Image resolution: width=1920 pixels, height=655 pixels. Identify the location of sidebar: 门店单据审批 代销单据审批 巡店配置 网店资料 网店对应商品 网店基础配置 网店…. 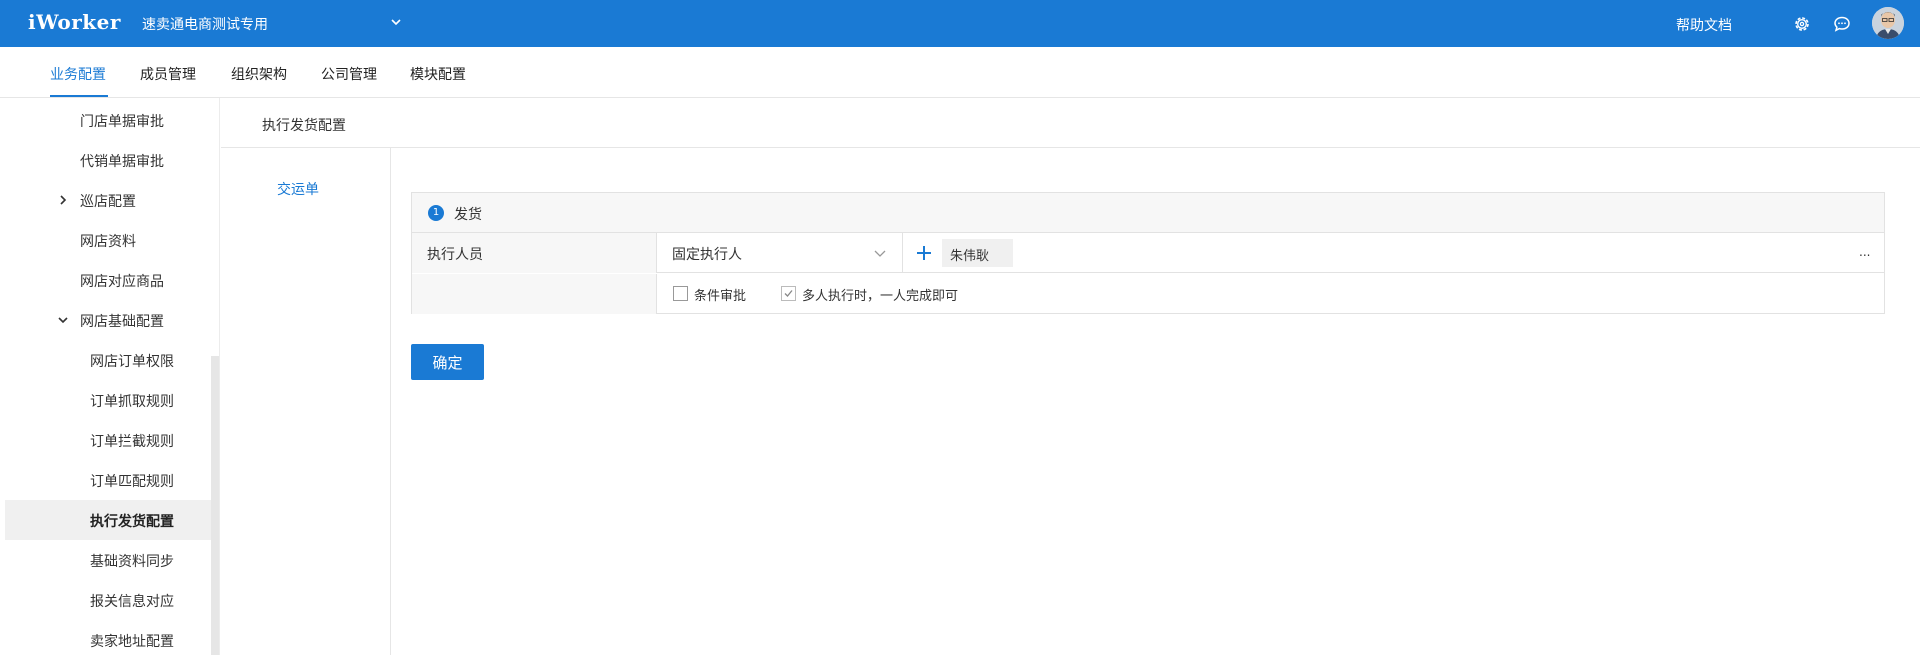
(110, 376).